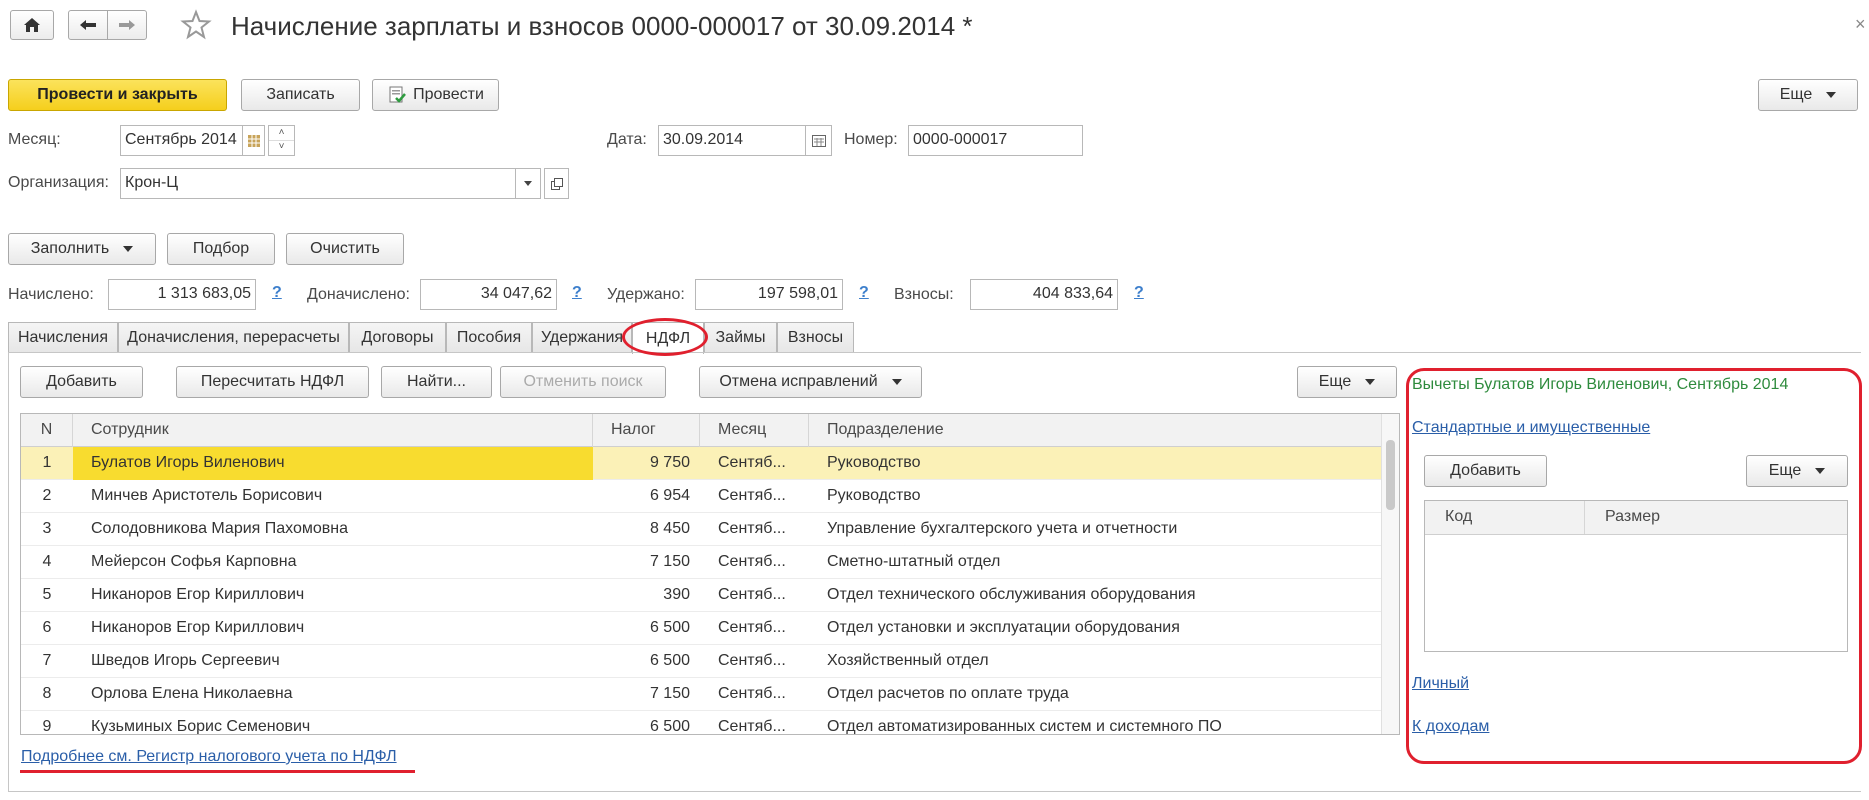  Describe the element at coordinates (489, 337) in the screenshot. I see `tab-benefits: Пособия` at that location.